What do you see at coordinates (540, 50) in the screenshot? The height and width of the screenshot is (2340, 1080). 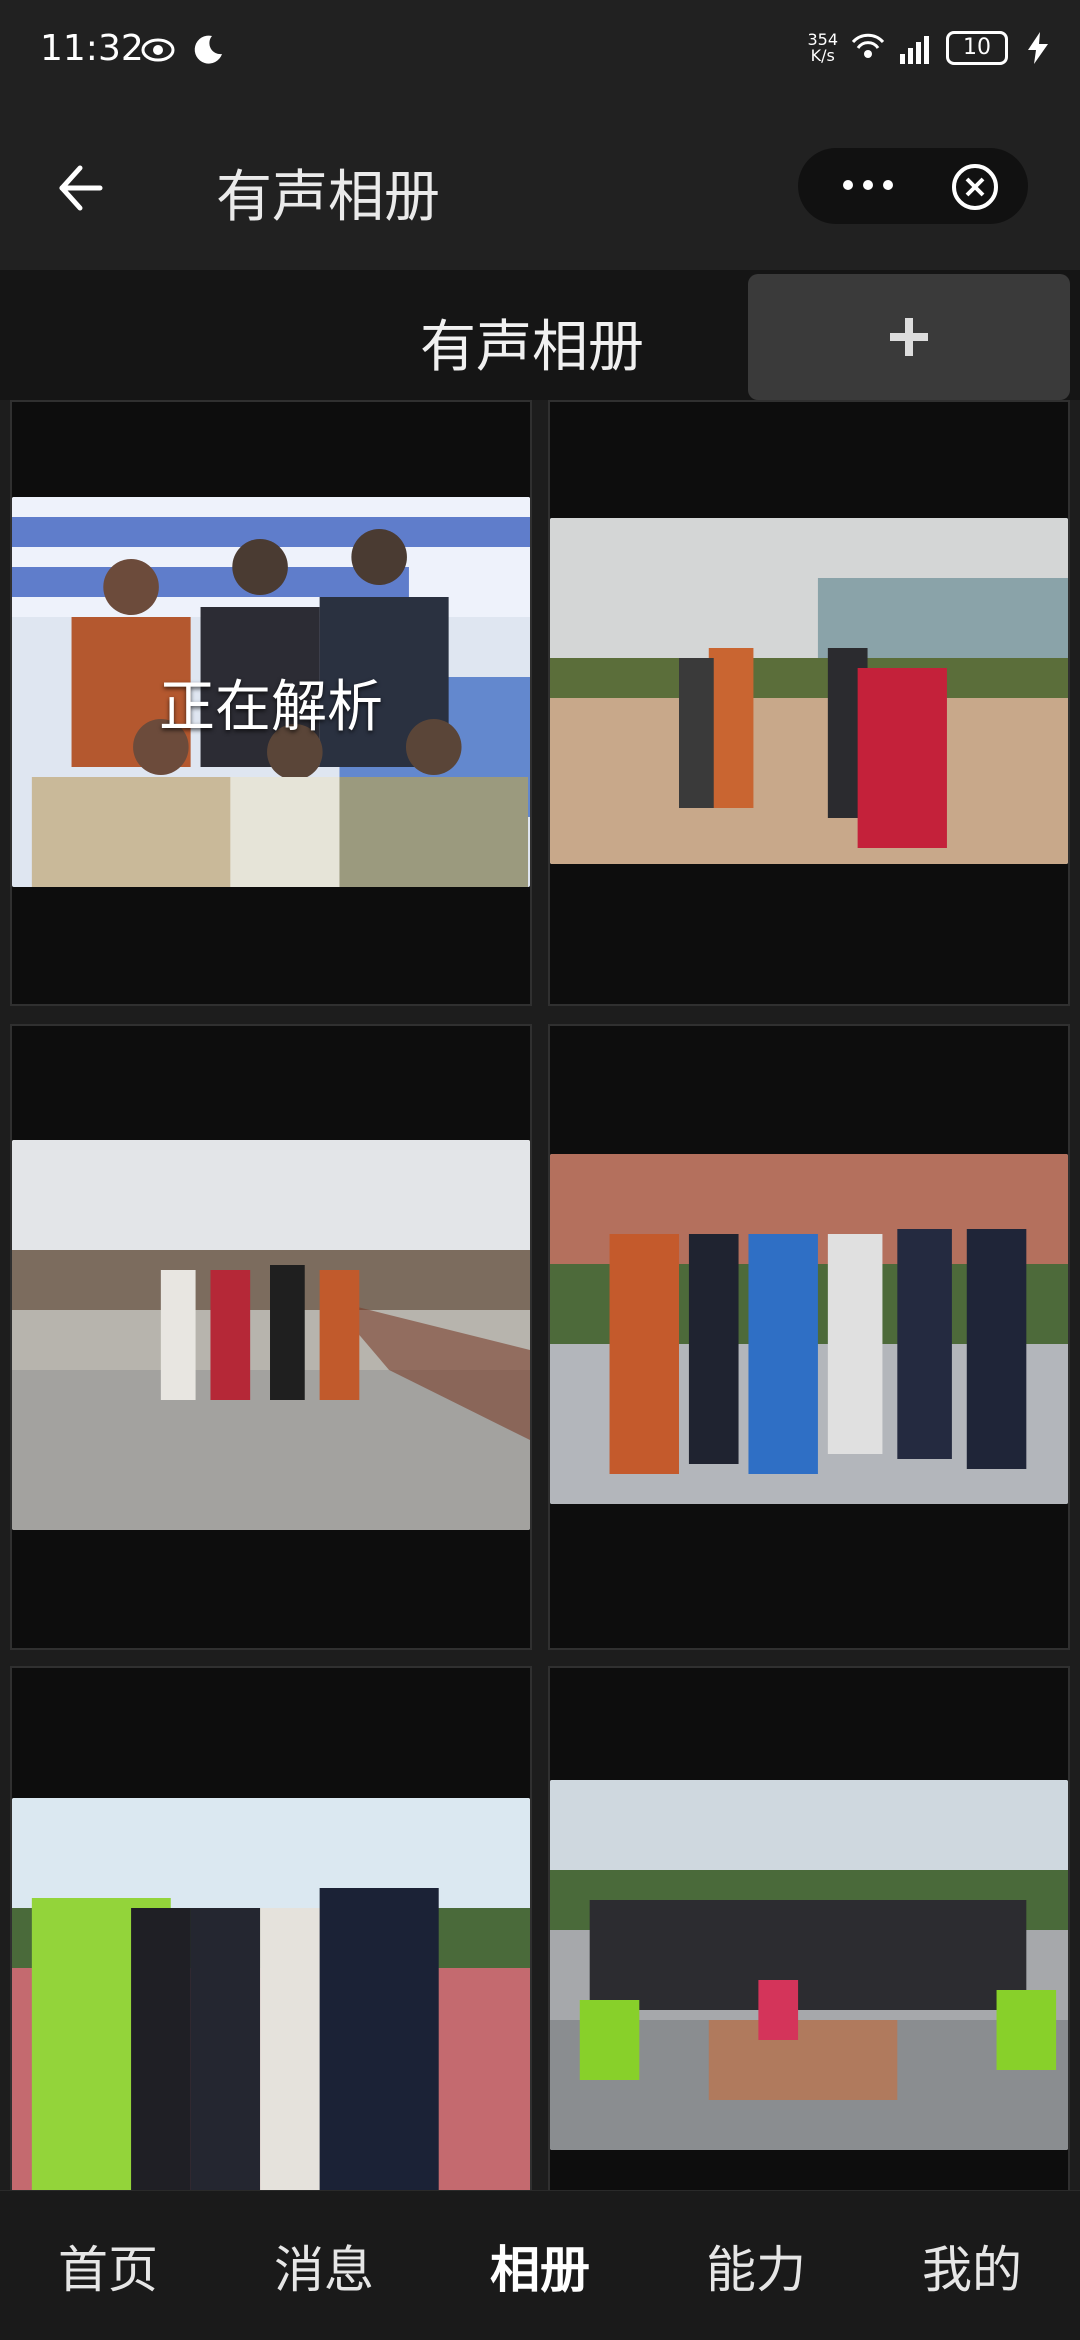 I see `status-bar: 11:32 354 K/s 10` at bounding box center [540, 50].